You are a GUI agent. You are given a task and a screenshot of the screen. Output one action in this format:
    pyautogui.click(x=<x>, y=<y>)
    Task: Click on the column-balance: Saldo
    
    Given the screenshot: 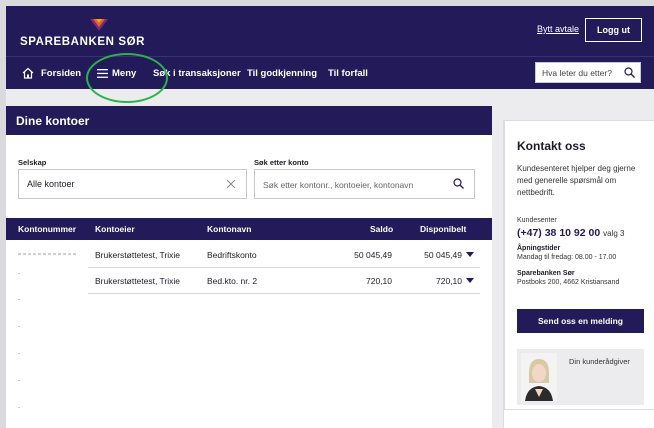 What is the action you would take?
    pyautogui.click(x=381, y=229)
    